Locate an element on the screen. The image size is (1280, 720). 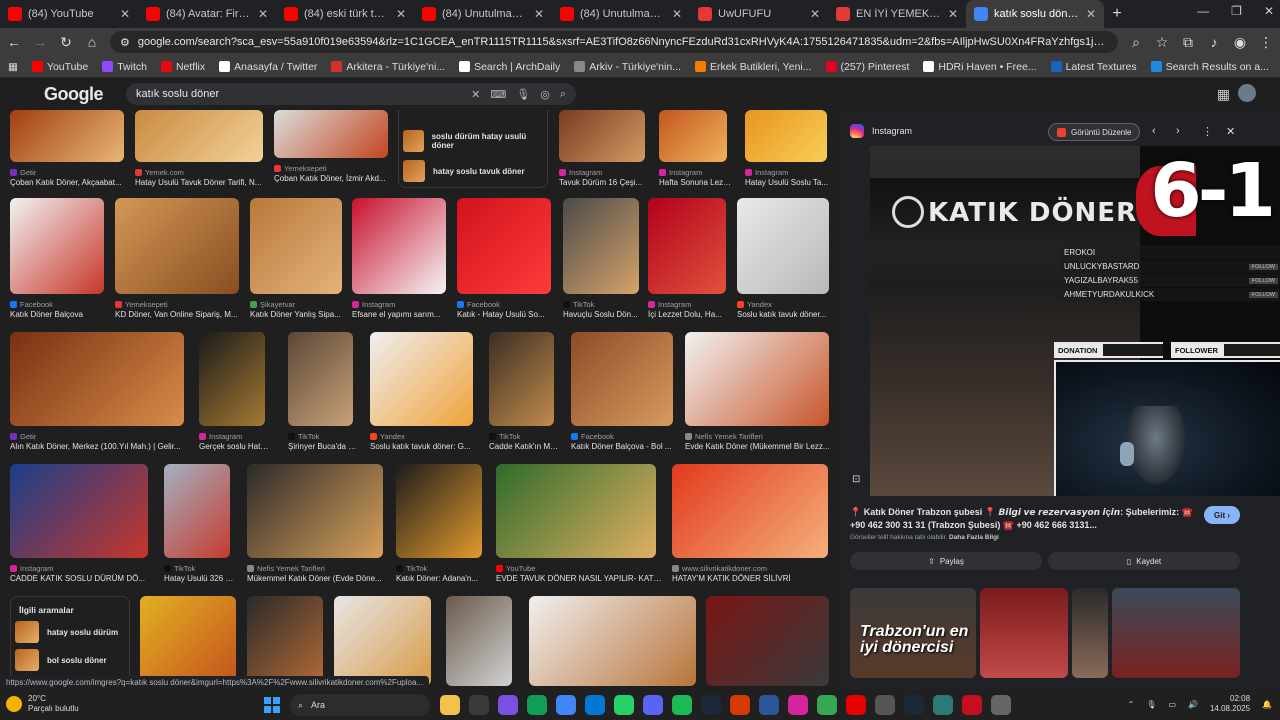
result-source: TikTok is located at coordinates (524, 436).